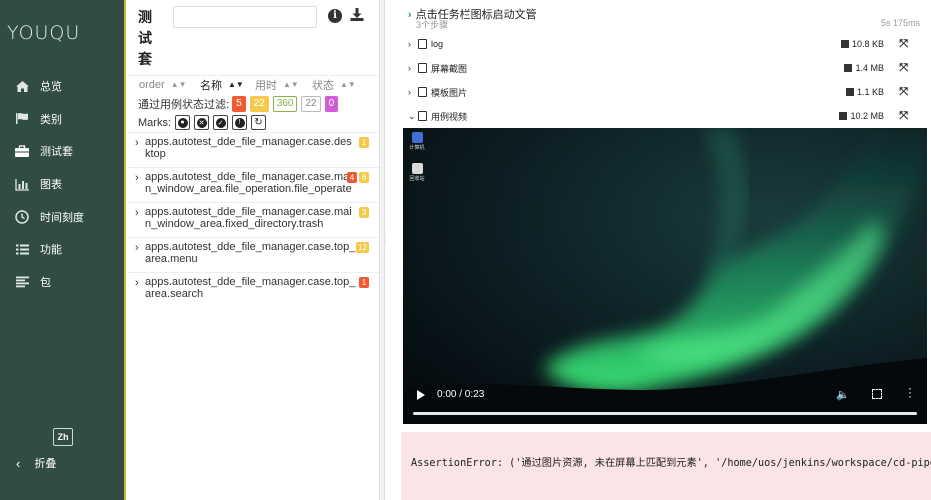 This screenshot has width=931, height=500. Describe the element at coordinates (449, 116) in the screenshot. I see `attachment-name: 用例视频` at that location.